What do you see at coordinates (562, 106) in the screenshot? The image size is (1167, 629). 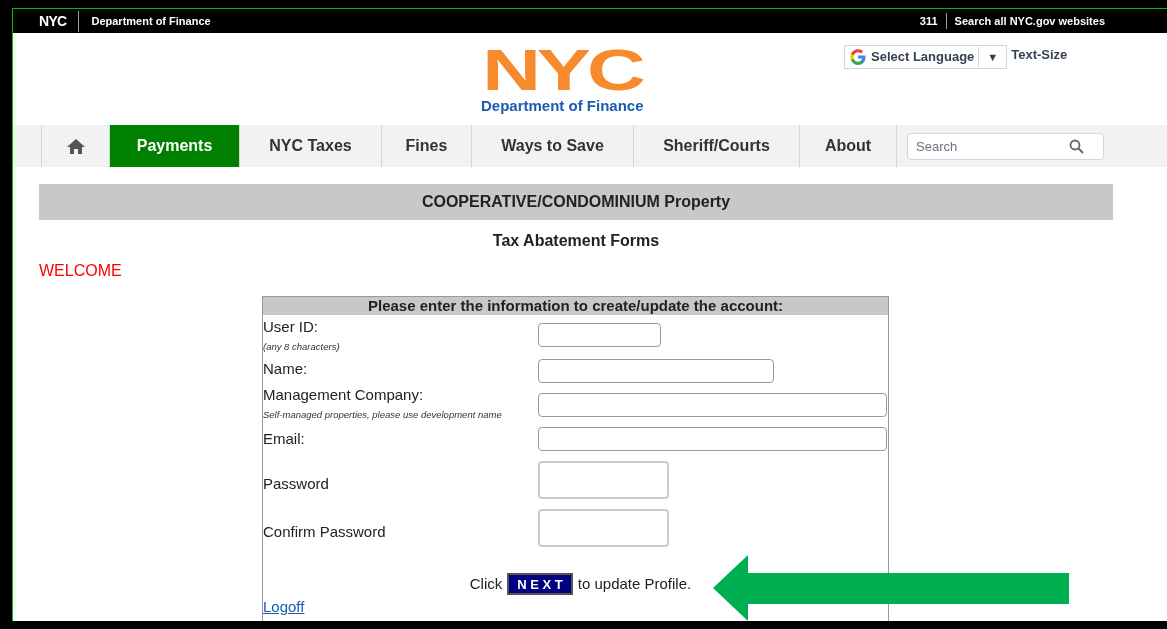 I see `agency-name: Department of Finance` at bounding box center [562, 106].